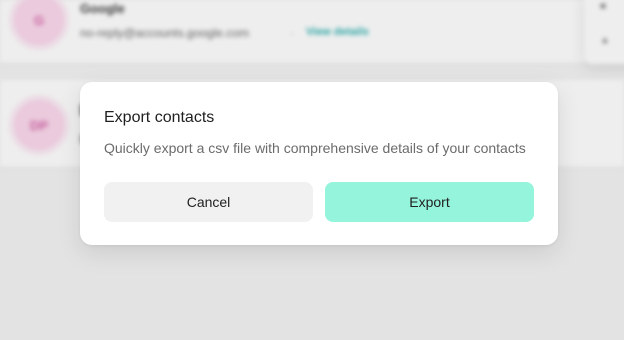  What do you see at coordinates (159, 117) in the screenshot?
I see `dialog-title: Export contacts` at bounding box center [159, 117].